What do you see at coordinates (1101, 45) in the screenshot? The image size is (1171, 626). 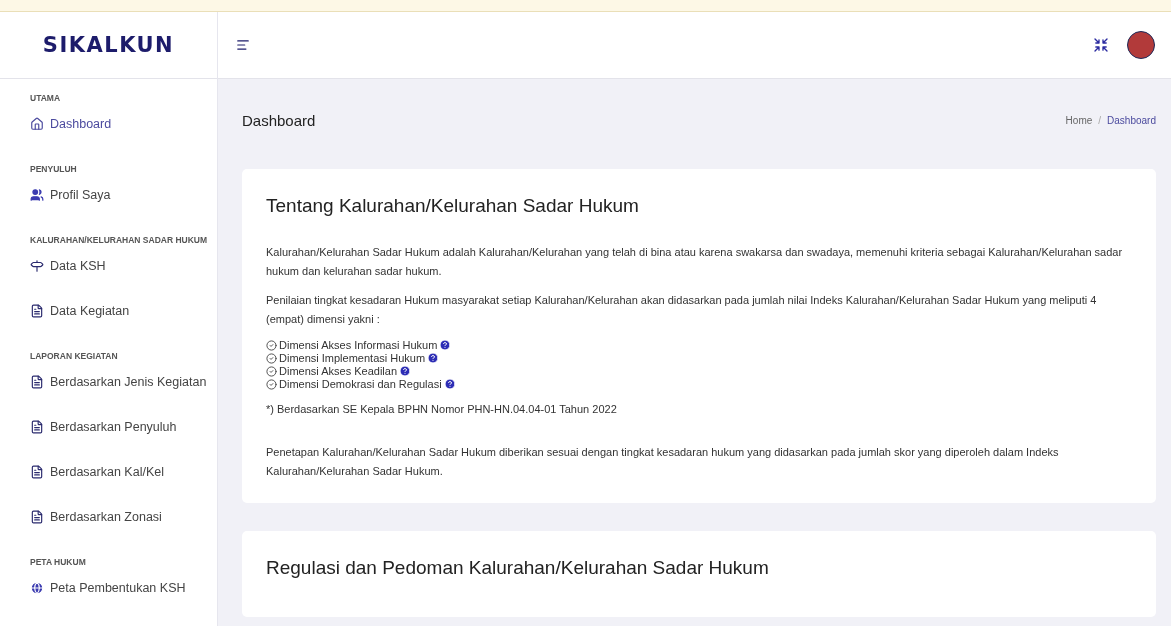 I see `shrink-icon` at bounding box center [1101, 45].